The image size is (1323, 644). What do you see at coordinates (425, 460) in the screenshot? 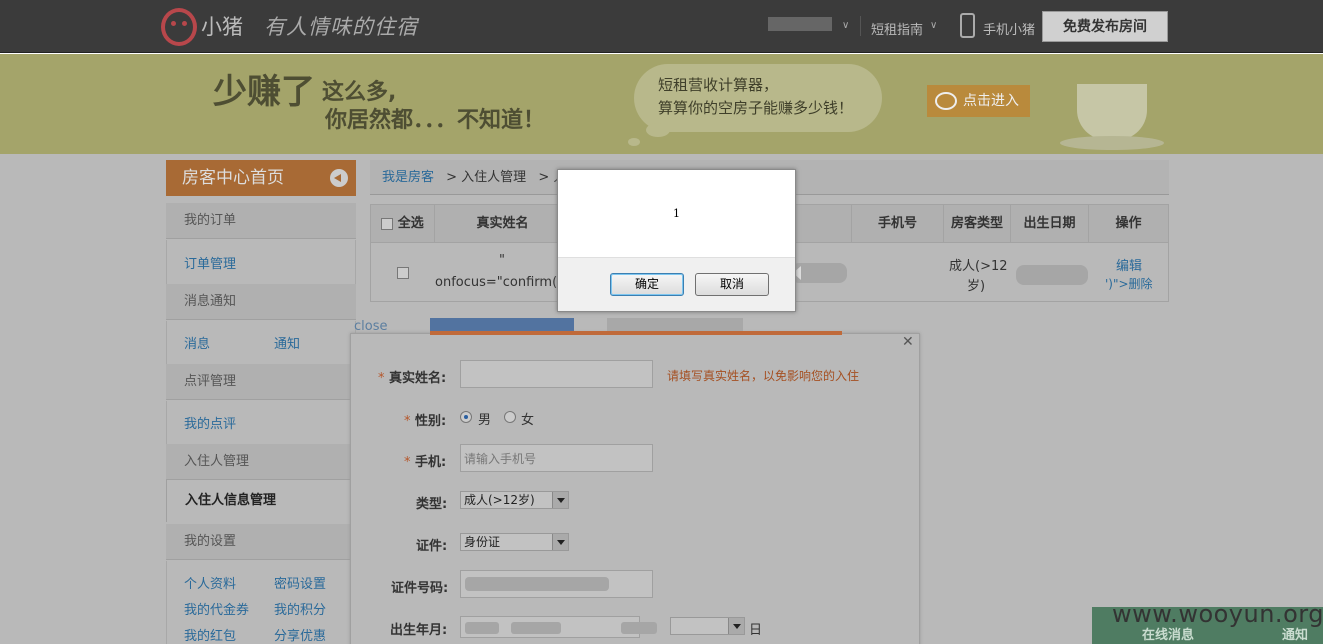
I see `phone-label: * 手机:` at bounding box center [425, 460].